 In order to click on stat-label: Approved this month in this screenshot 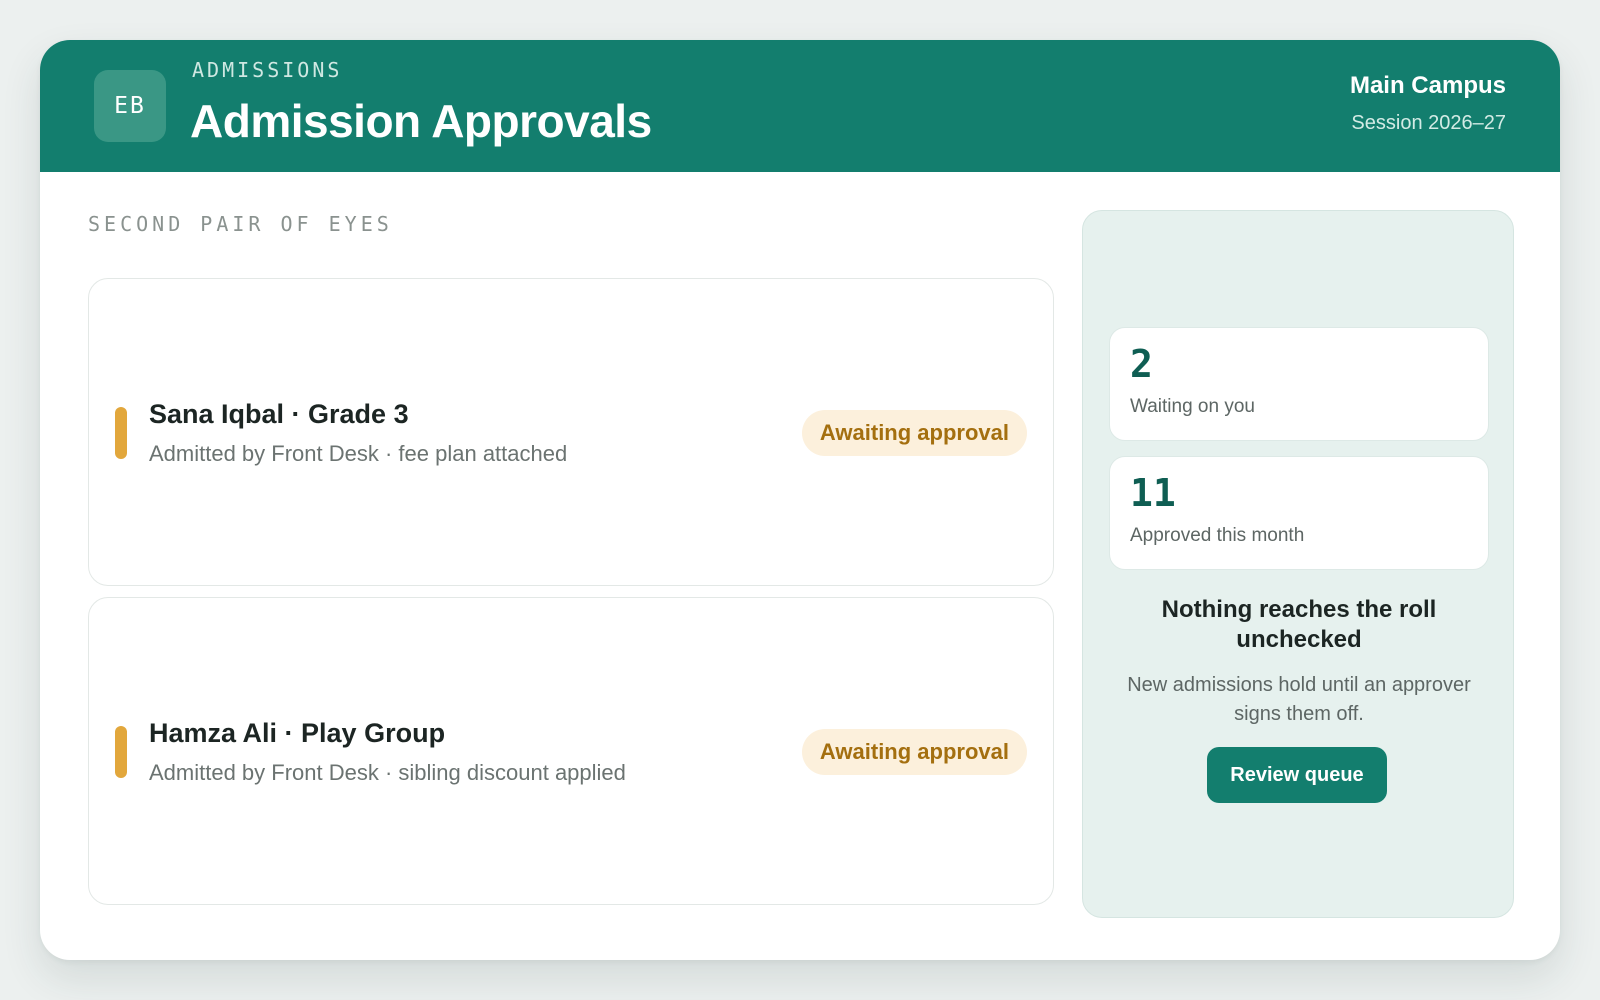, I will do `click(1217, 535)`.